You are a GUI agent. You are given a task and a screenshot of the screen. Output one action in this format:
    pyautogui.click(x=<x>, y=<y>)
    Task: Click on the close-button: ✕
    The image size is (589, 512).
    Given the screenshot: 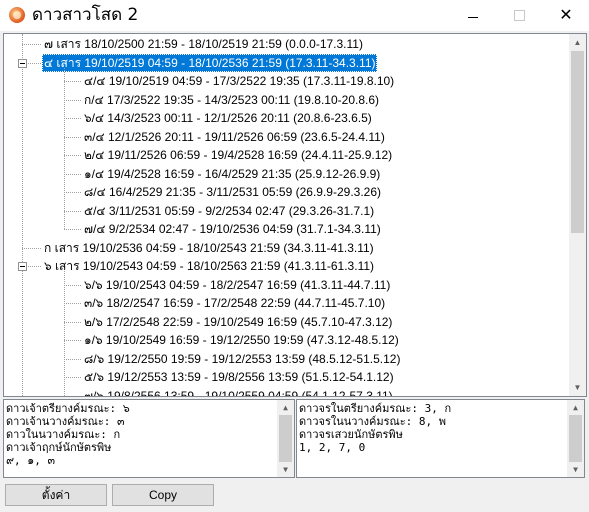 What is the action you would take?
    pyautogui.click(x=566, y=15)
    